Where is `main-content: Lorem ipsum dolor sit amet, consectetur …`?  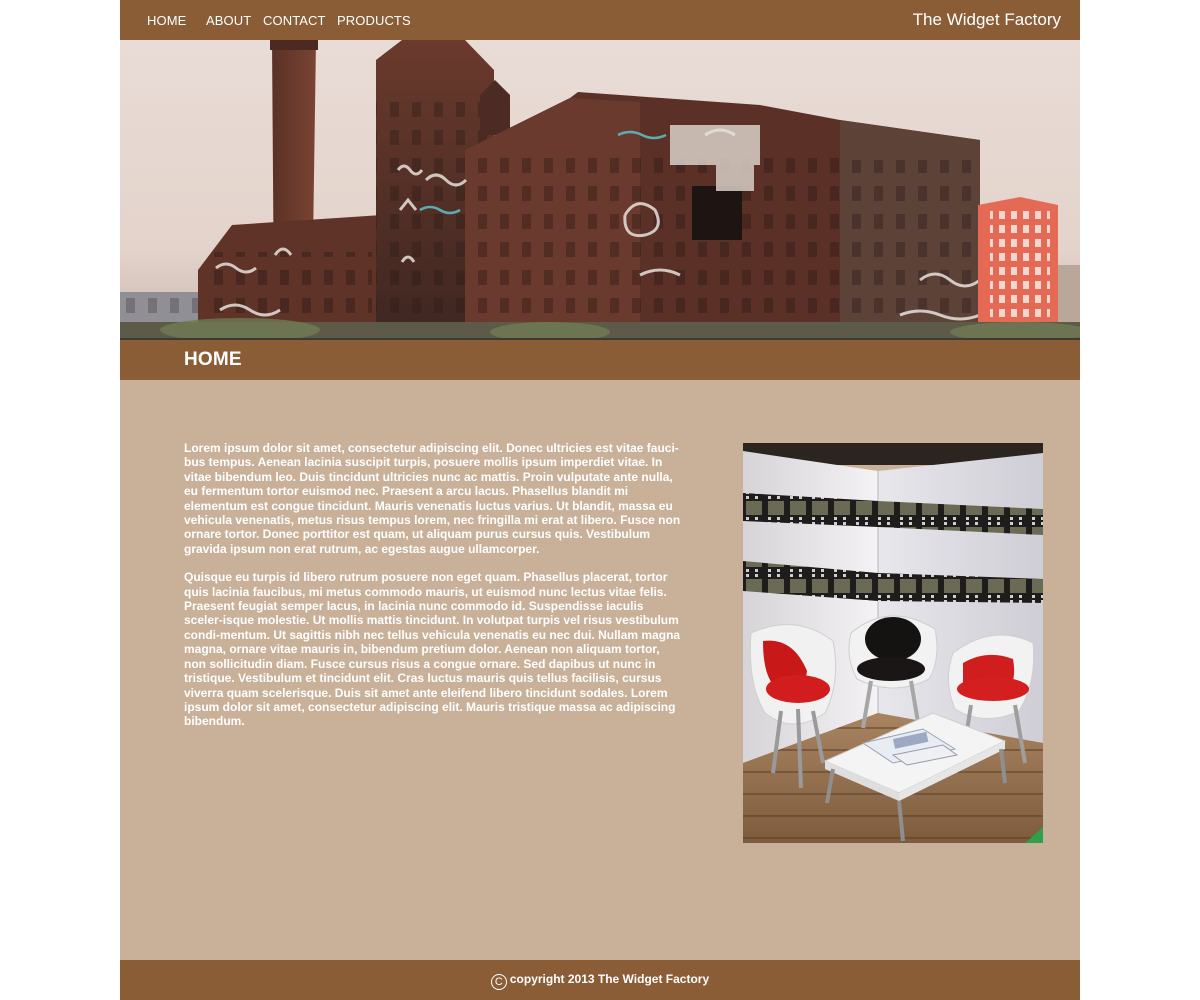
main-content: Lorem ipsum dolor sit amet, consectetur … is located at coordinates (434, 592).